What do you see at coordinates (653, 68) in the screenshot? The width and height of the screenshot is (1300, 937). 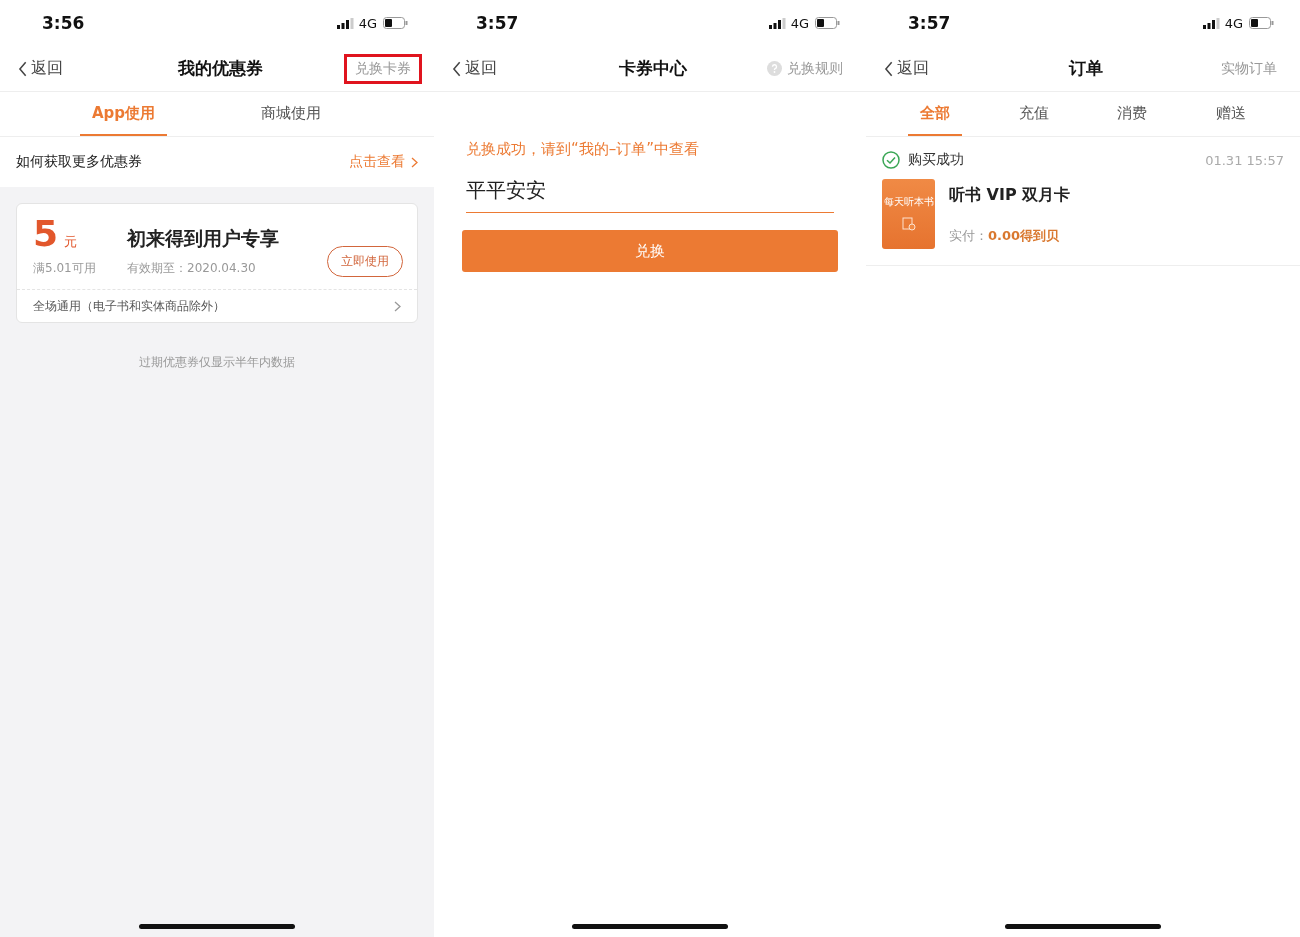 I see `page-title: 卡券中心` at bounding box center [653, 68].